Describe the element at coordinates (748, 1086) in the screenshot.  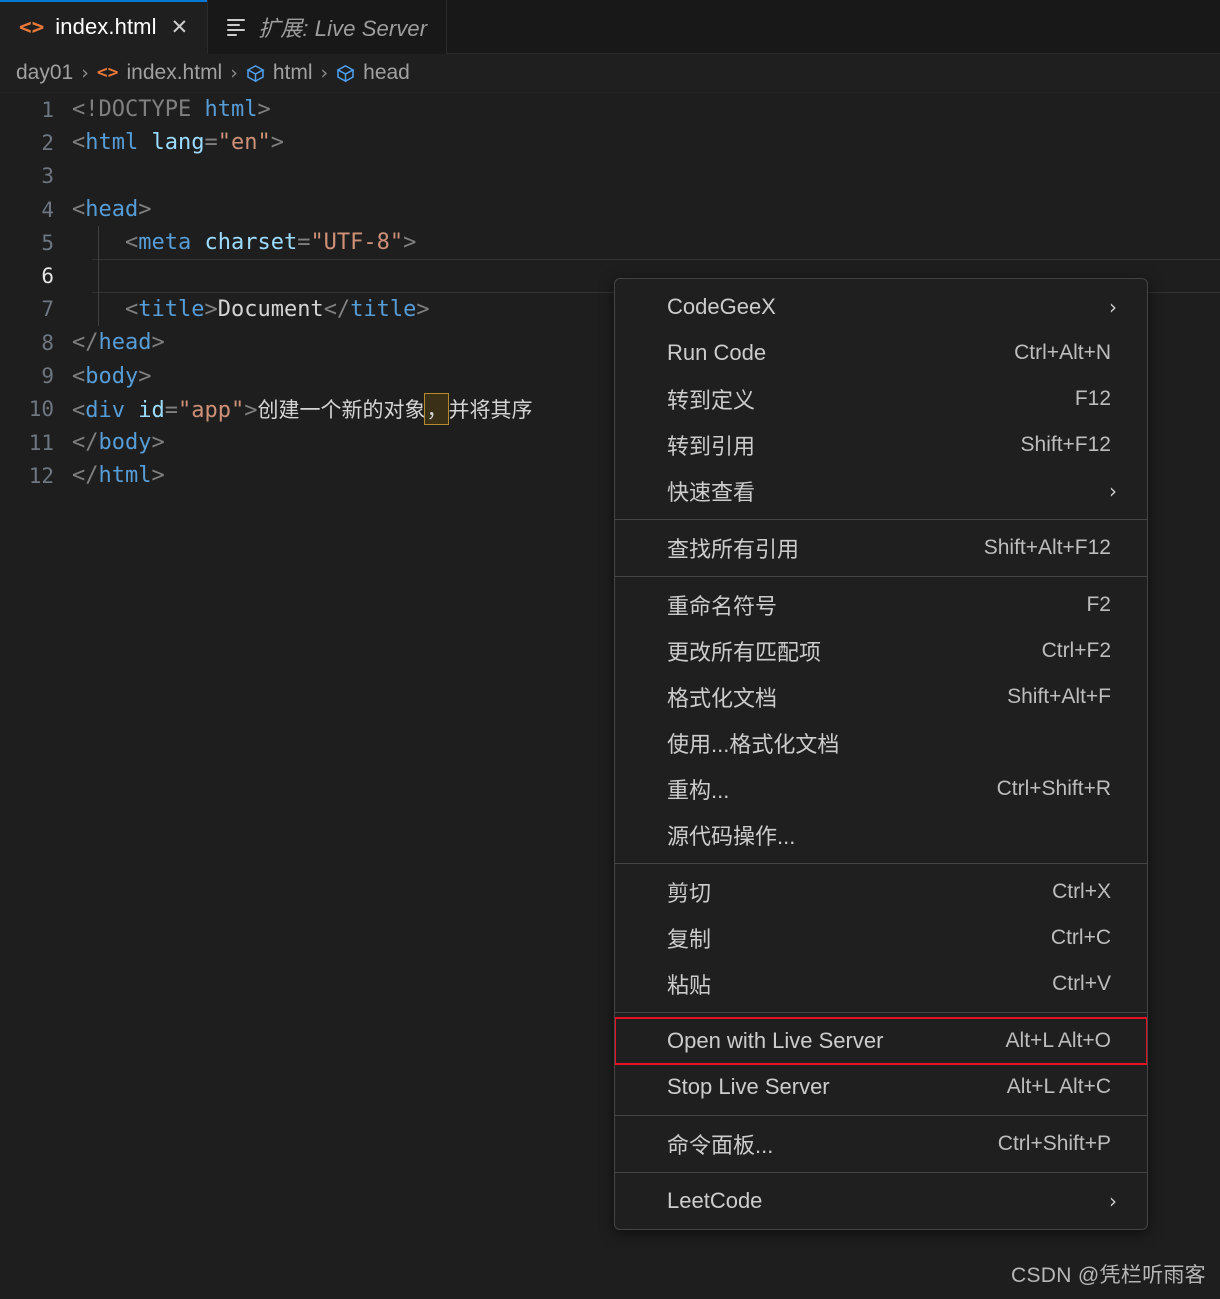
I see `menu-item-label: Stop Live Server` at that location.